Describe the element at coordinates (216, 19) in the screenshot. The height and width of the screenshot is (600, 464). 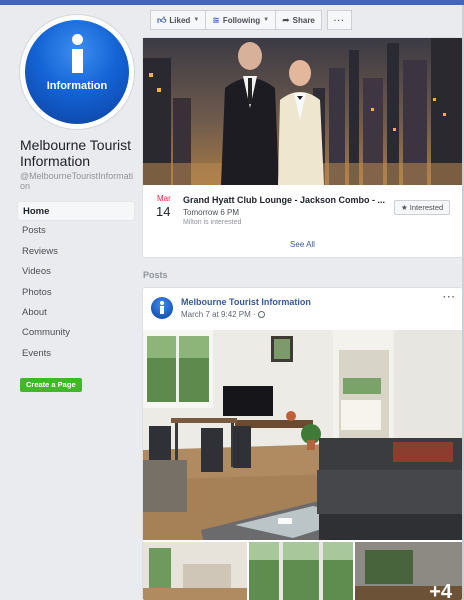
I see `rss-feed-icon: ≊` at that location.